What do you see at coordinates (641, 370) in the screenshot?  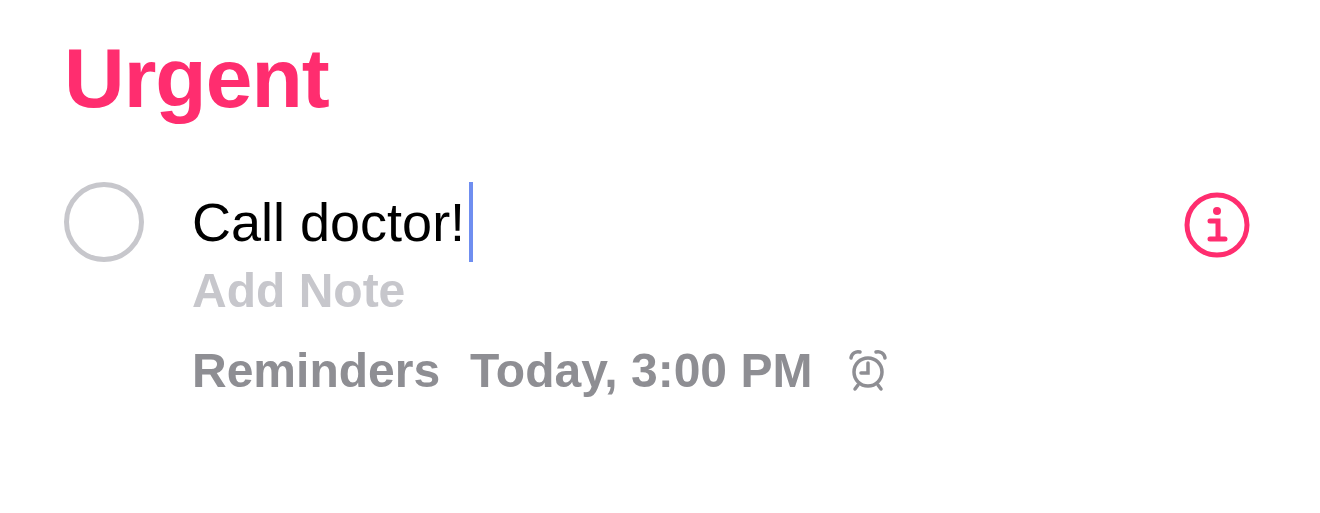 I see `due-date: Today, 3:00 PM` at bounding box center [641, 370].